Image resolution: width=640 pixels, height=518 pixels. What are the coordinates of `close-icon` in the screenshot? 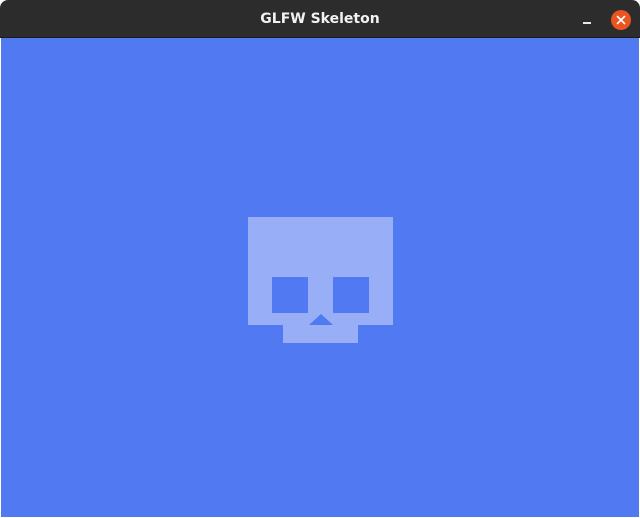 It's located at (621, 20).